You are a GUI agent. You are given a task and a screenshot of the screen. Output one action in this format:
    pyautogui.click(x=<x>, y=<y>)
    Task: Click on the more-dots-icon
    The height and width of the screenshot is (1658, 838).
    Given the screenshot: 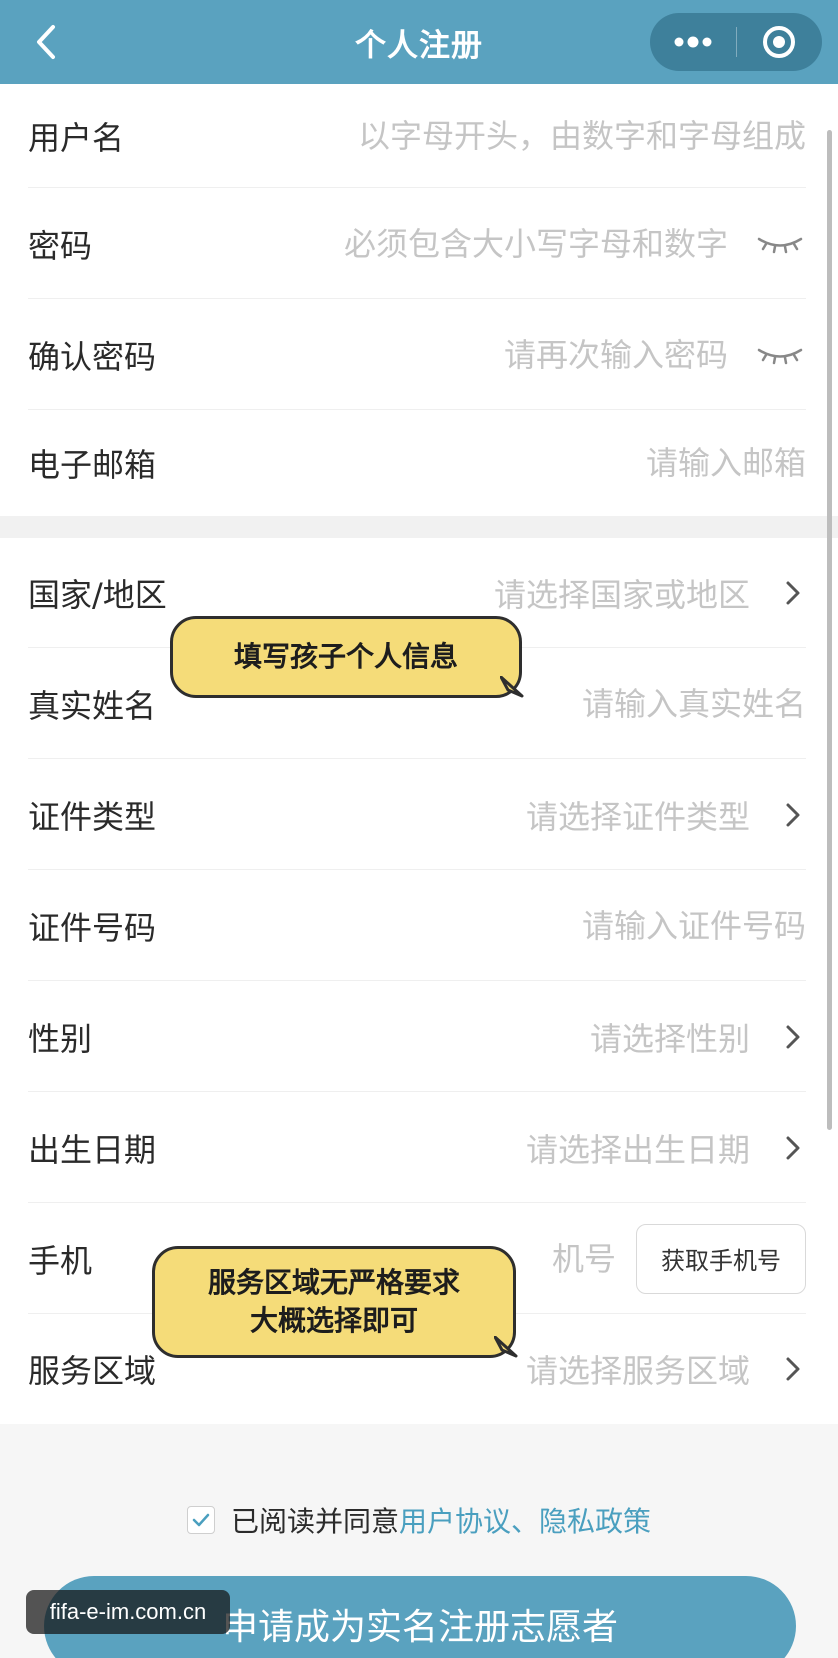 What is the action you would take?
    pyautogui.click(x=693, y=42)
    